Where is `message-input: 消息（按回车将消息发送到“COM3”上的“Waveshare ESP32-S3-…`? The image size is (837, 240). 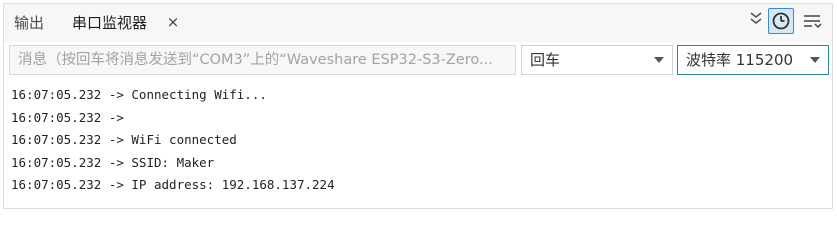 message-input: 消息（按回车将消息发送到“COM3”上的“Waveshare ESP32-S3-… is located at coordinates (262, 60).